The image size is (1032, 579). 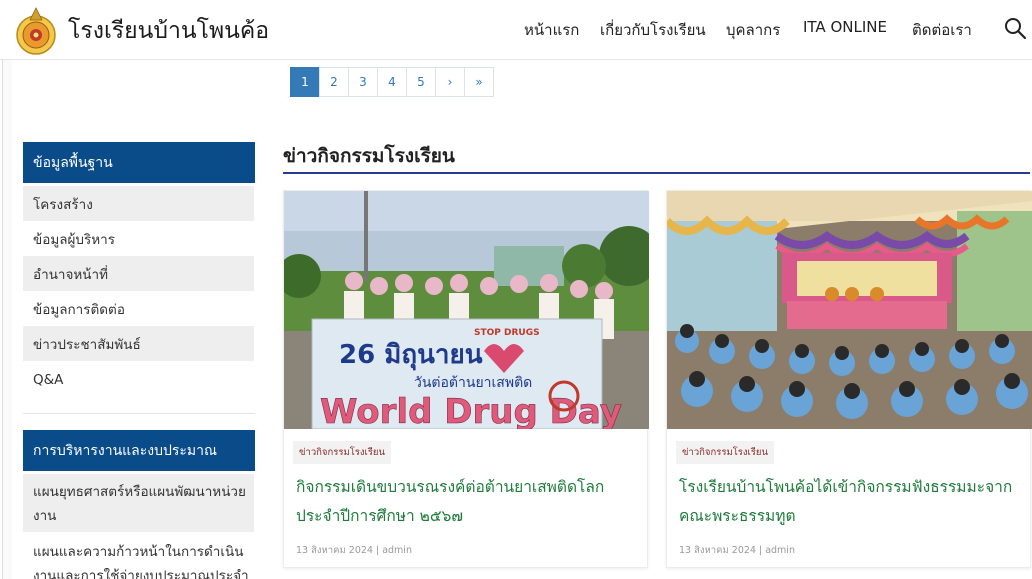 I want to click on sidebar-item-public-relations: ข่าวประชาสัมพันธ์, so click(x=138, y=343).